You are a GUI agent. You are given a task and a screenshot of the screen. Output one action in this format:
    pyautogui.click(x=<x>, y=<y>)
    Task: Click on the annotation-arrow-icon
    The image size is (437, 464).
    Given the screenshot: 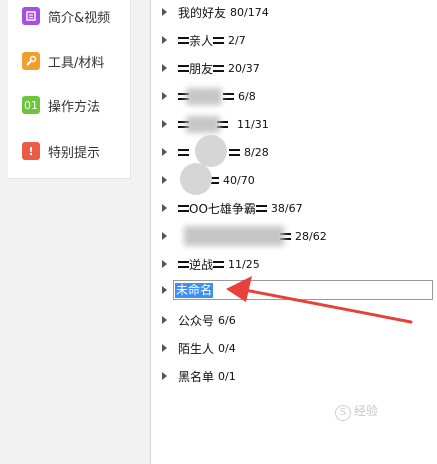 What is the action you would take?
    pyautogui.click(x=319, y=300)
    